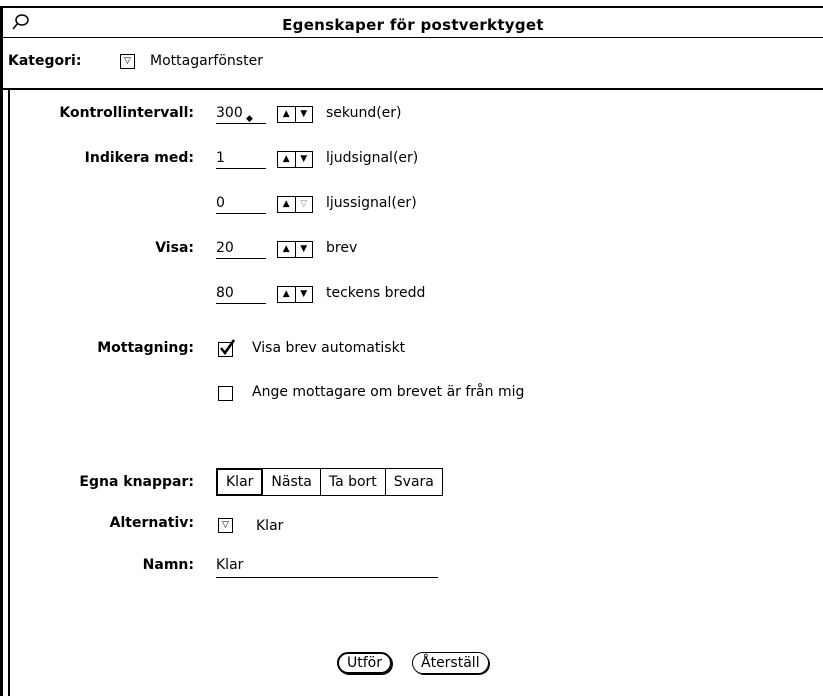 The height and width of the screenshot is (696, 823). I want to click on name-value: Klar, so click(230, 565).